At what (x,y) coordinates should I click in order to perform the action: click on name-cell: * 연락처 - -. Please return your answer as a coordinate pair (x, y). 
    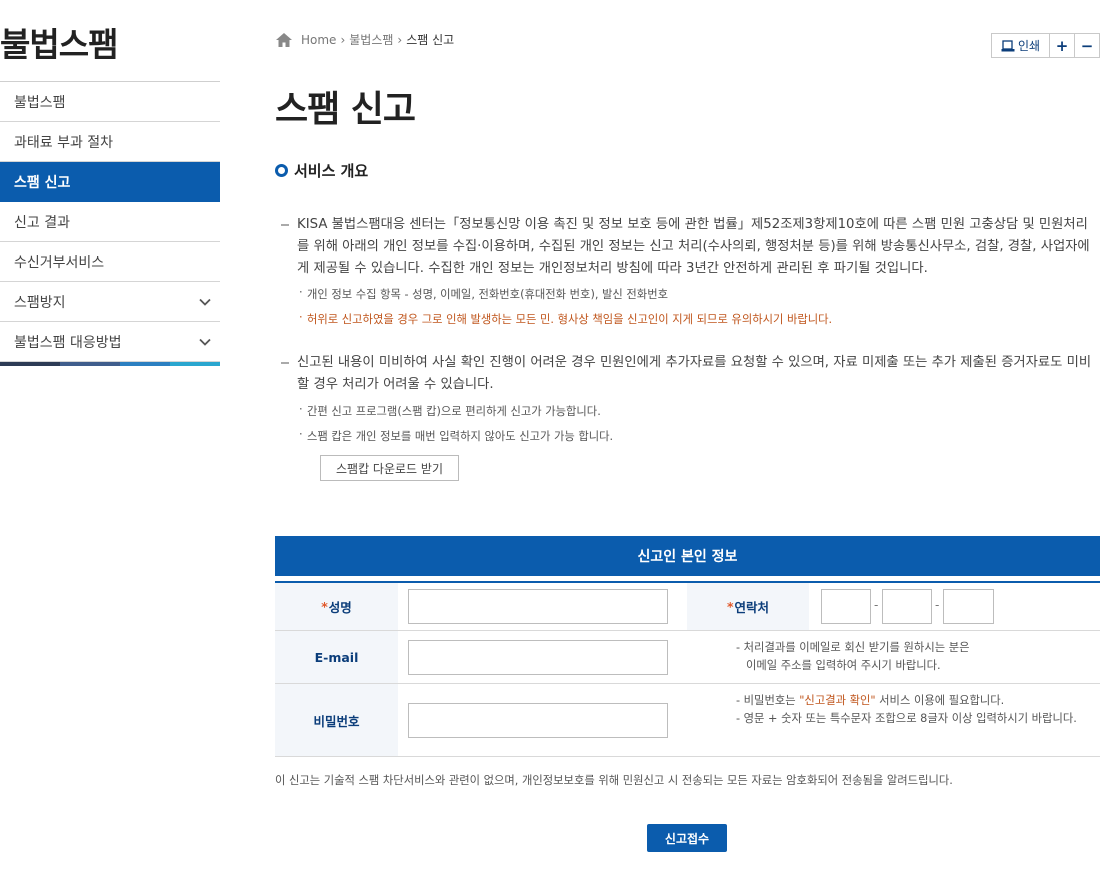
    Looking at the image, I should click on (749, 606).